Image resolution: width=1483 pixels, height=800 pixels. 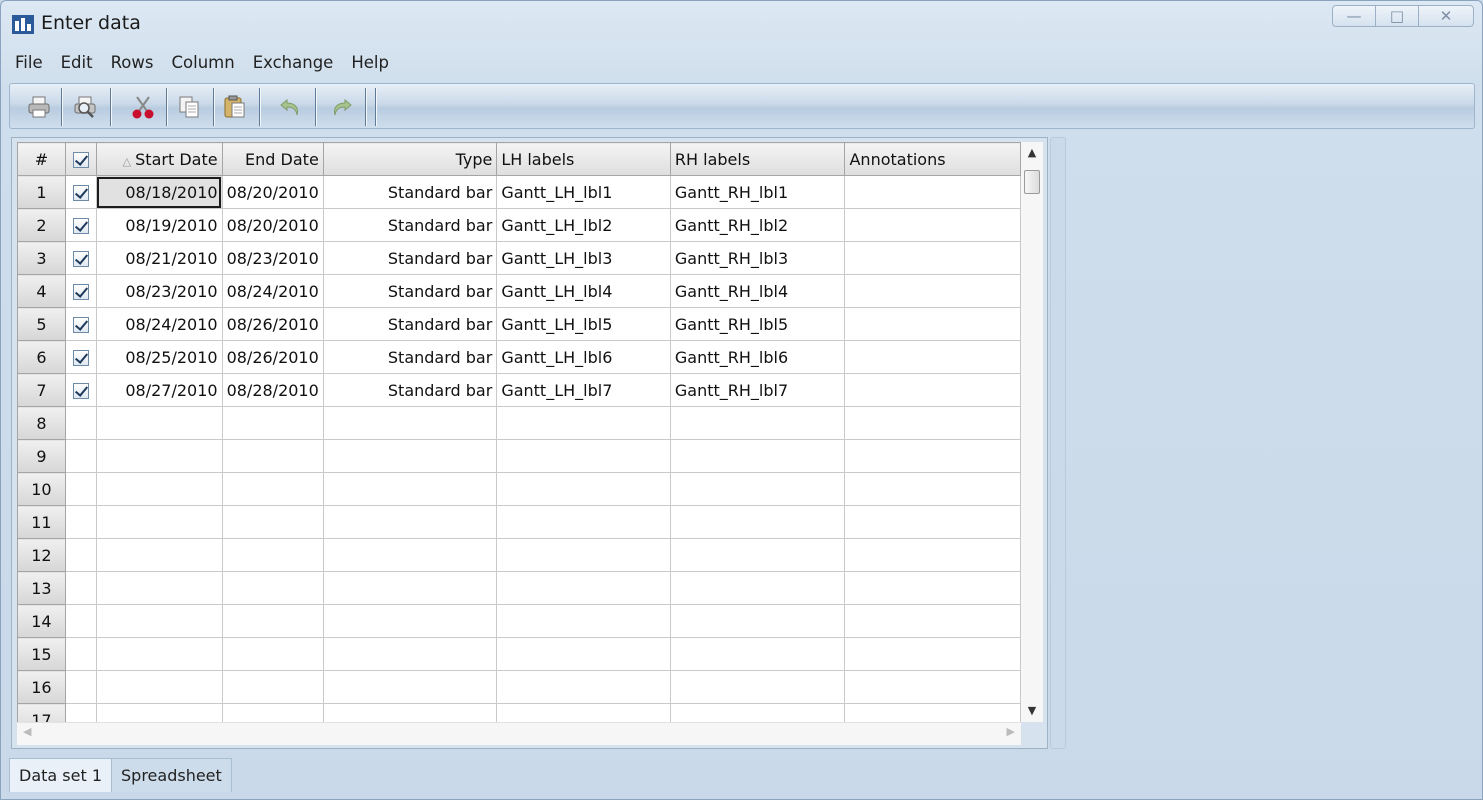 What do you see at coordinates (272, 291) in the screenshot?
I see `cell-end-date: 08/24/2010` at bounding box center [272, 291].